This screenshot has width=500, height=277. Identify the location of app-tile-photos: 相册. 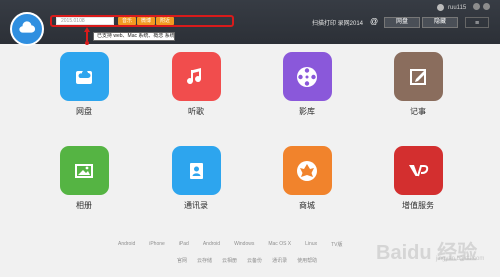
(84, 186).